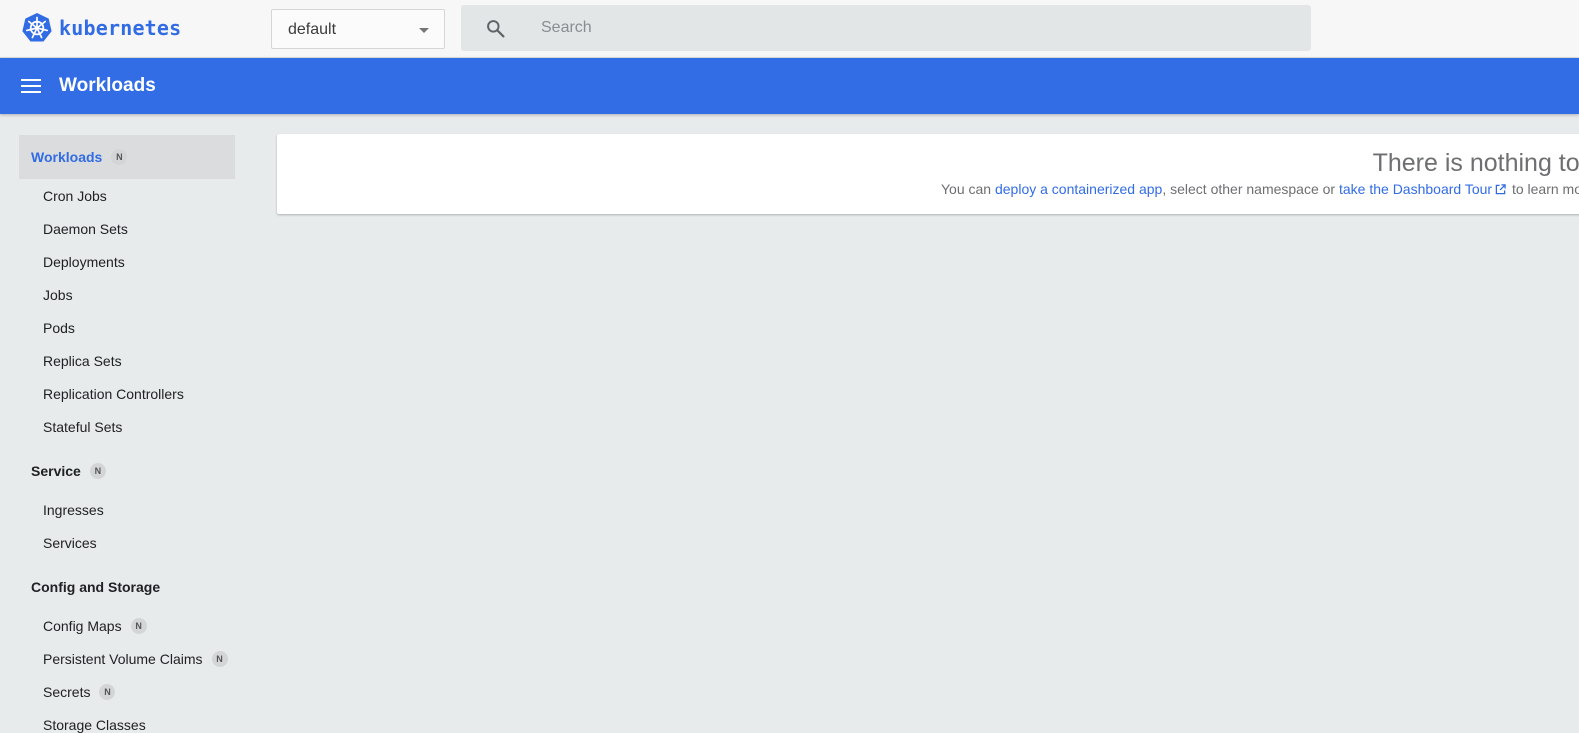 Image resolution: width=1579 pixels, height=733 pixels. I want to click on sidebar-item-daemon-sets: Daemon Sets, so click(127, 228).